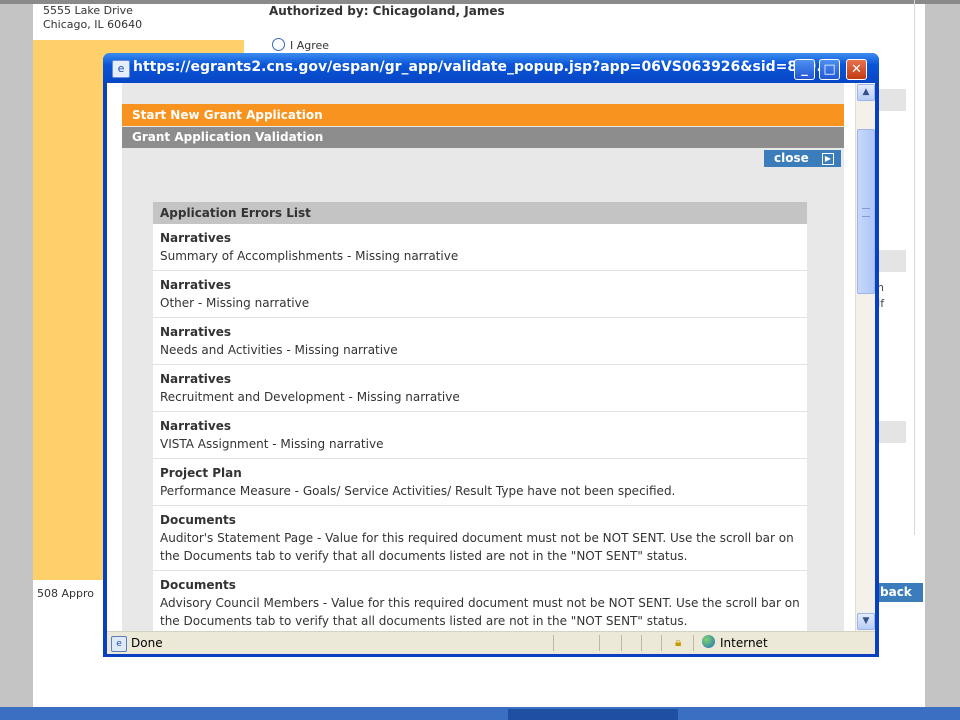  I want to click on errors-list-header: Application Errors List, so click(480, 213).